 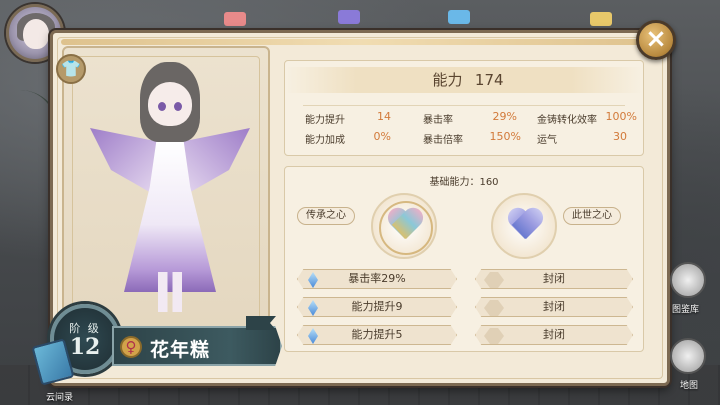 I want to click on close-button: ×, so click(x=656, y=40).